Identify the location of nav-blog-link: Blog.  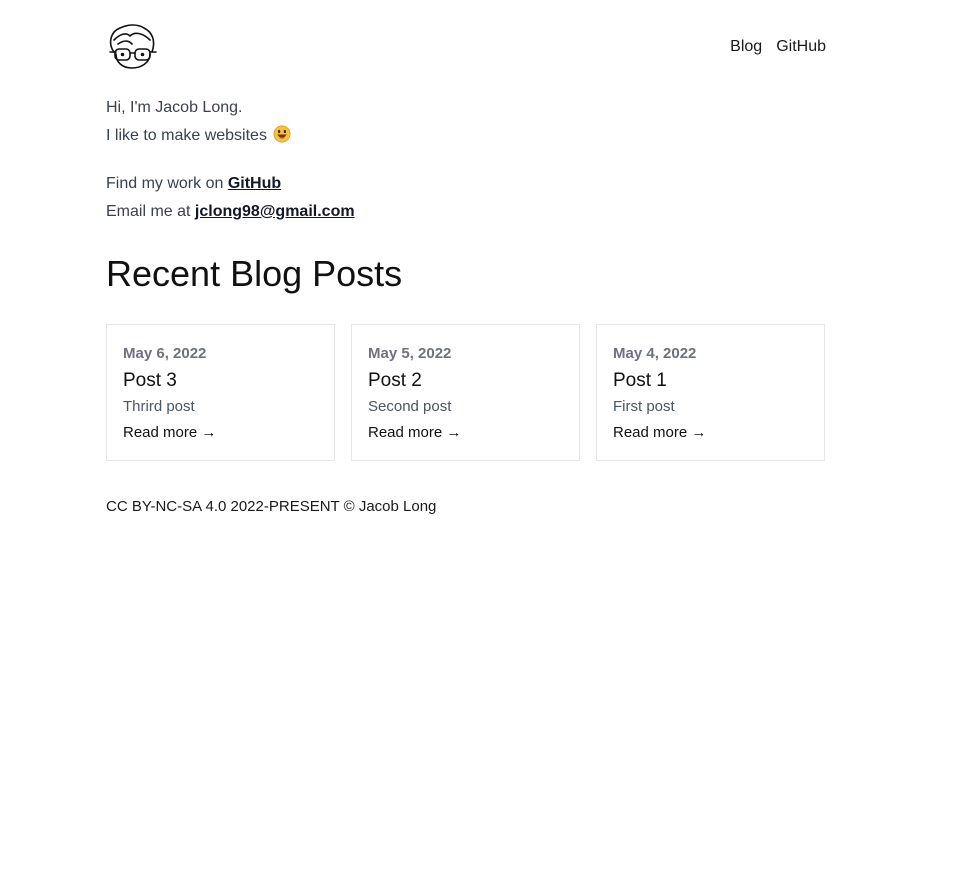
(746, 47).